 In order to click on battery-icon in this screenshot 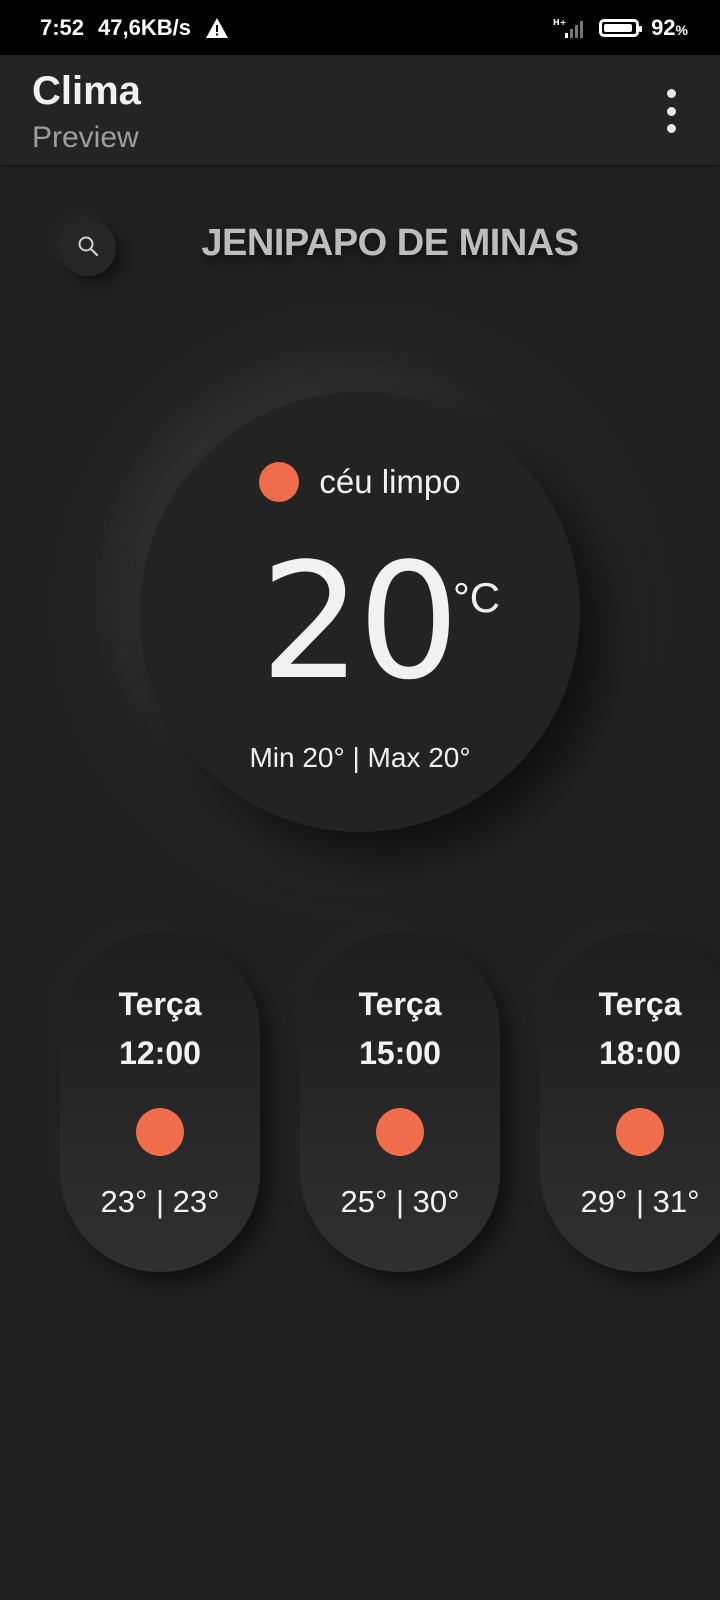, I will do `click(621, 27)`.